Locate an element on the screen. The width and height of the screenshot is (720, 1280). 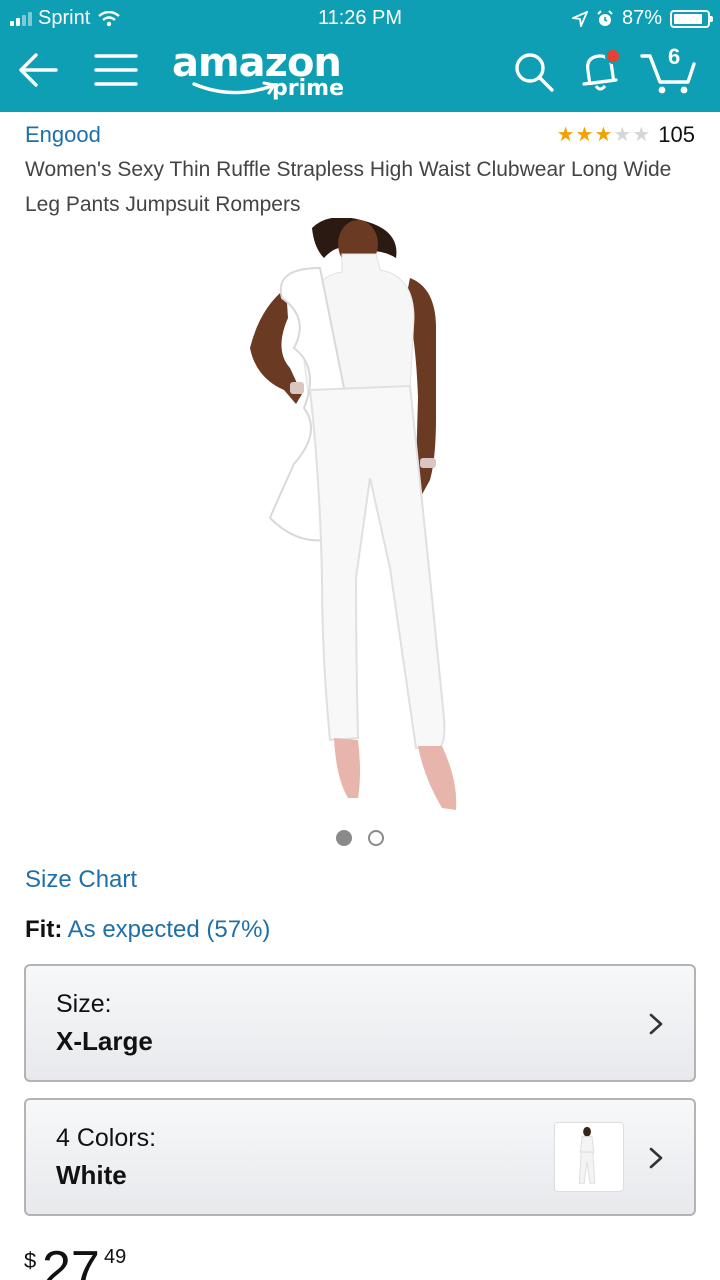
menu-icon is located at coordinates (116, 70).